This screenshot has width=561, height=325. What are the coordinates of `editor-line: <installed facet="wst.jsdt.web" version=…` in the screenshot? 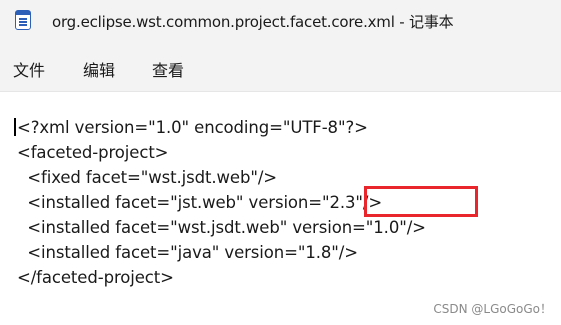 It's located at (221, 227).